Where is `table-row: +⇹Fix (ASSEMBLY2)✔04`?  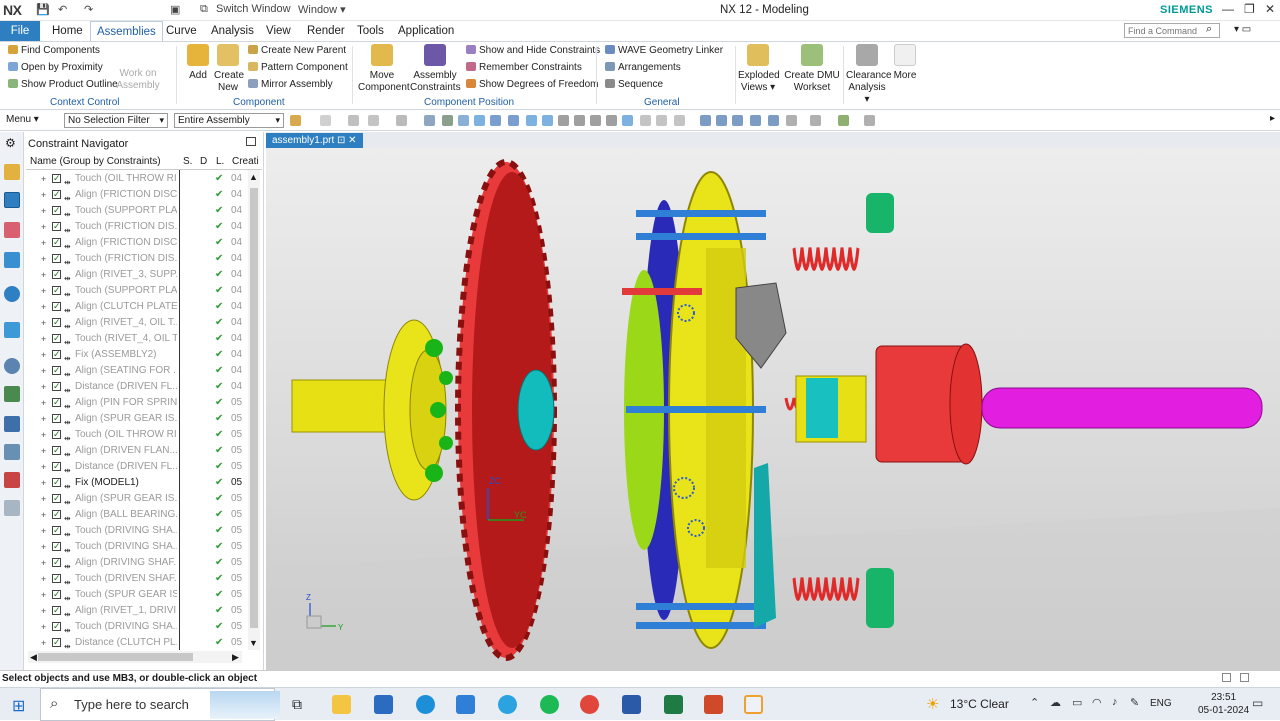
table-row: +⇹Fix (ASSEMBLY2)✔04 is located at coordinates (142, 354).